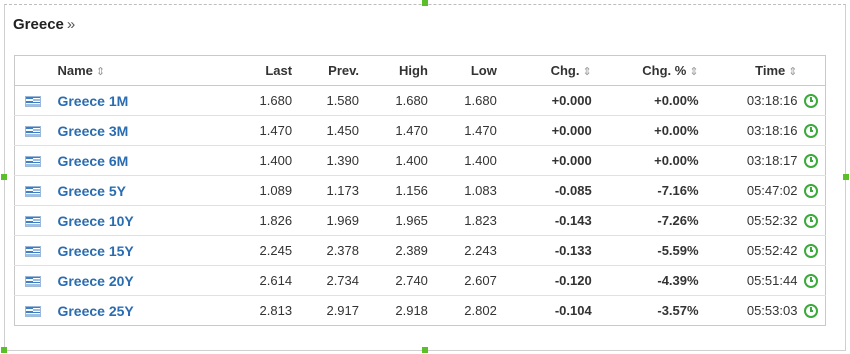 This screenshot has height=354, width=850. Describe the element at coordinates (748, 220) in the screenshot. I see `time-cell: 05:52:32` at that location.